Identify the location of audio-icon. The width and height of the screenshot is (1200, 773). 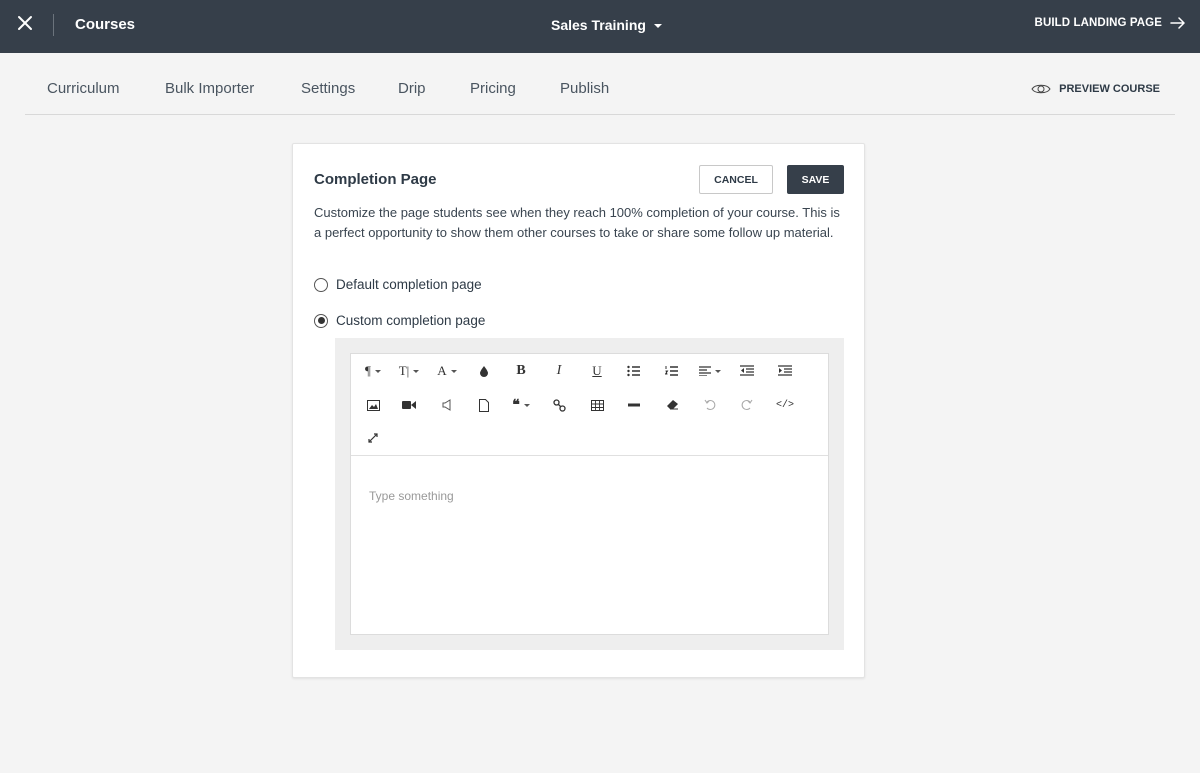
(447, 405).